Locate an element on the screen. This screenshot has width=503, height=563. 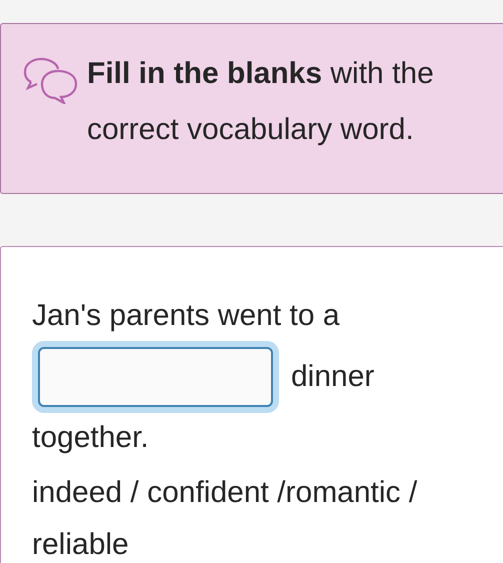
speech-bubbles-icon is located at coordinates (50, 80).